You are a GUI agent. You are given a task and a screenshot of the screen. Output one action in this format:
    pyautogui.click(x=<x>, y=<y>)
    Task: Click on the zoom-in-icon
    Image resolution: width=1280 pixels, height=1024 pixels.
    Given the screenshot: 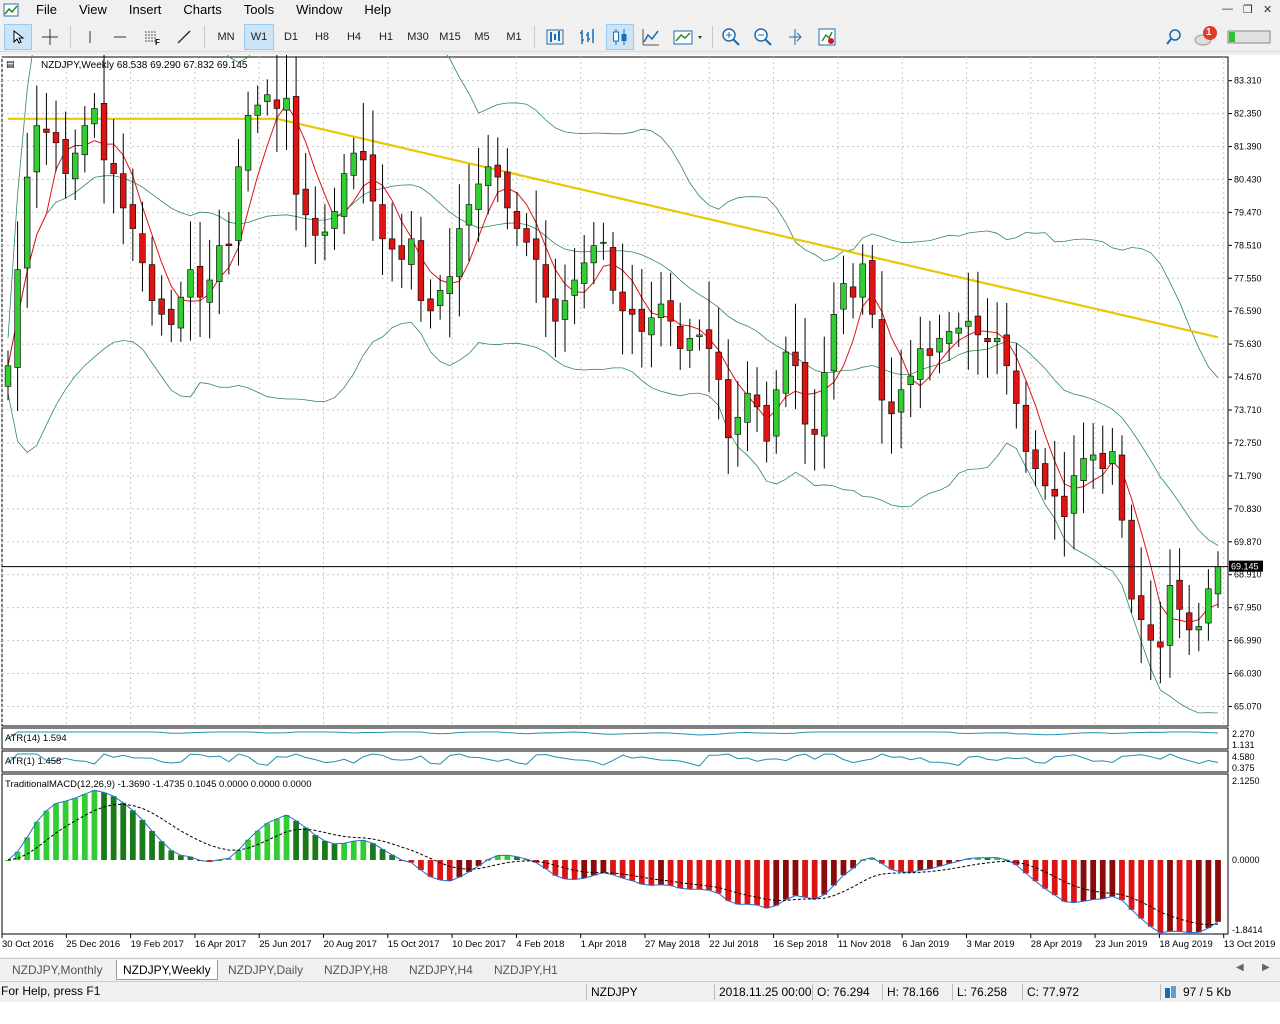 What is the action you would take?
    pyautogui.click(x=731, y=37)
    